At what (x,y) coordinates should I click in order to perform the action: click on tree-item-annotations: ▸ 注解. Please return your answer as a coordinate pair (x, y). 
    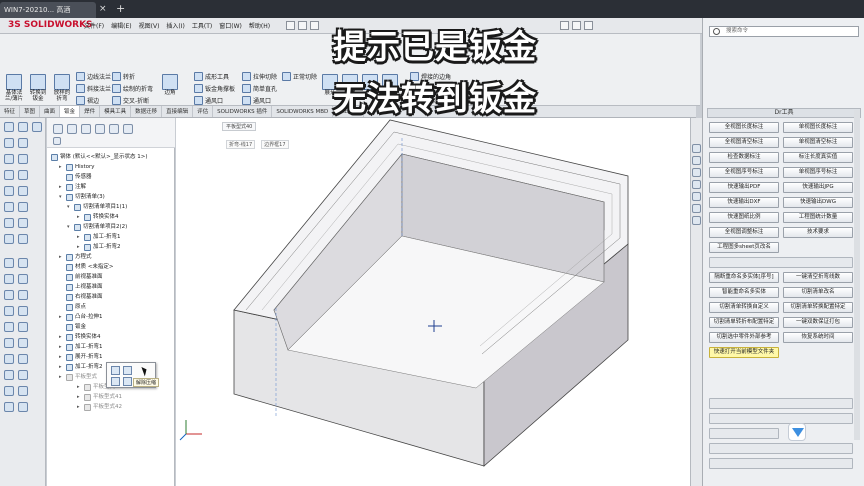
    Looking at the image, I should click on (72, 187).